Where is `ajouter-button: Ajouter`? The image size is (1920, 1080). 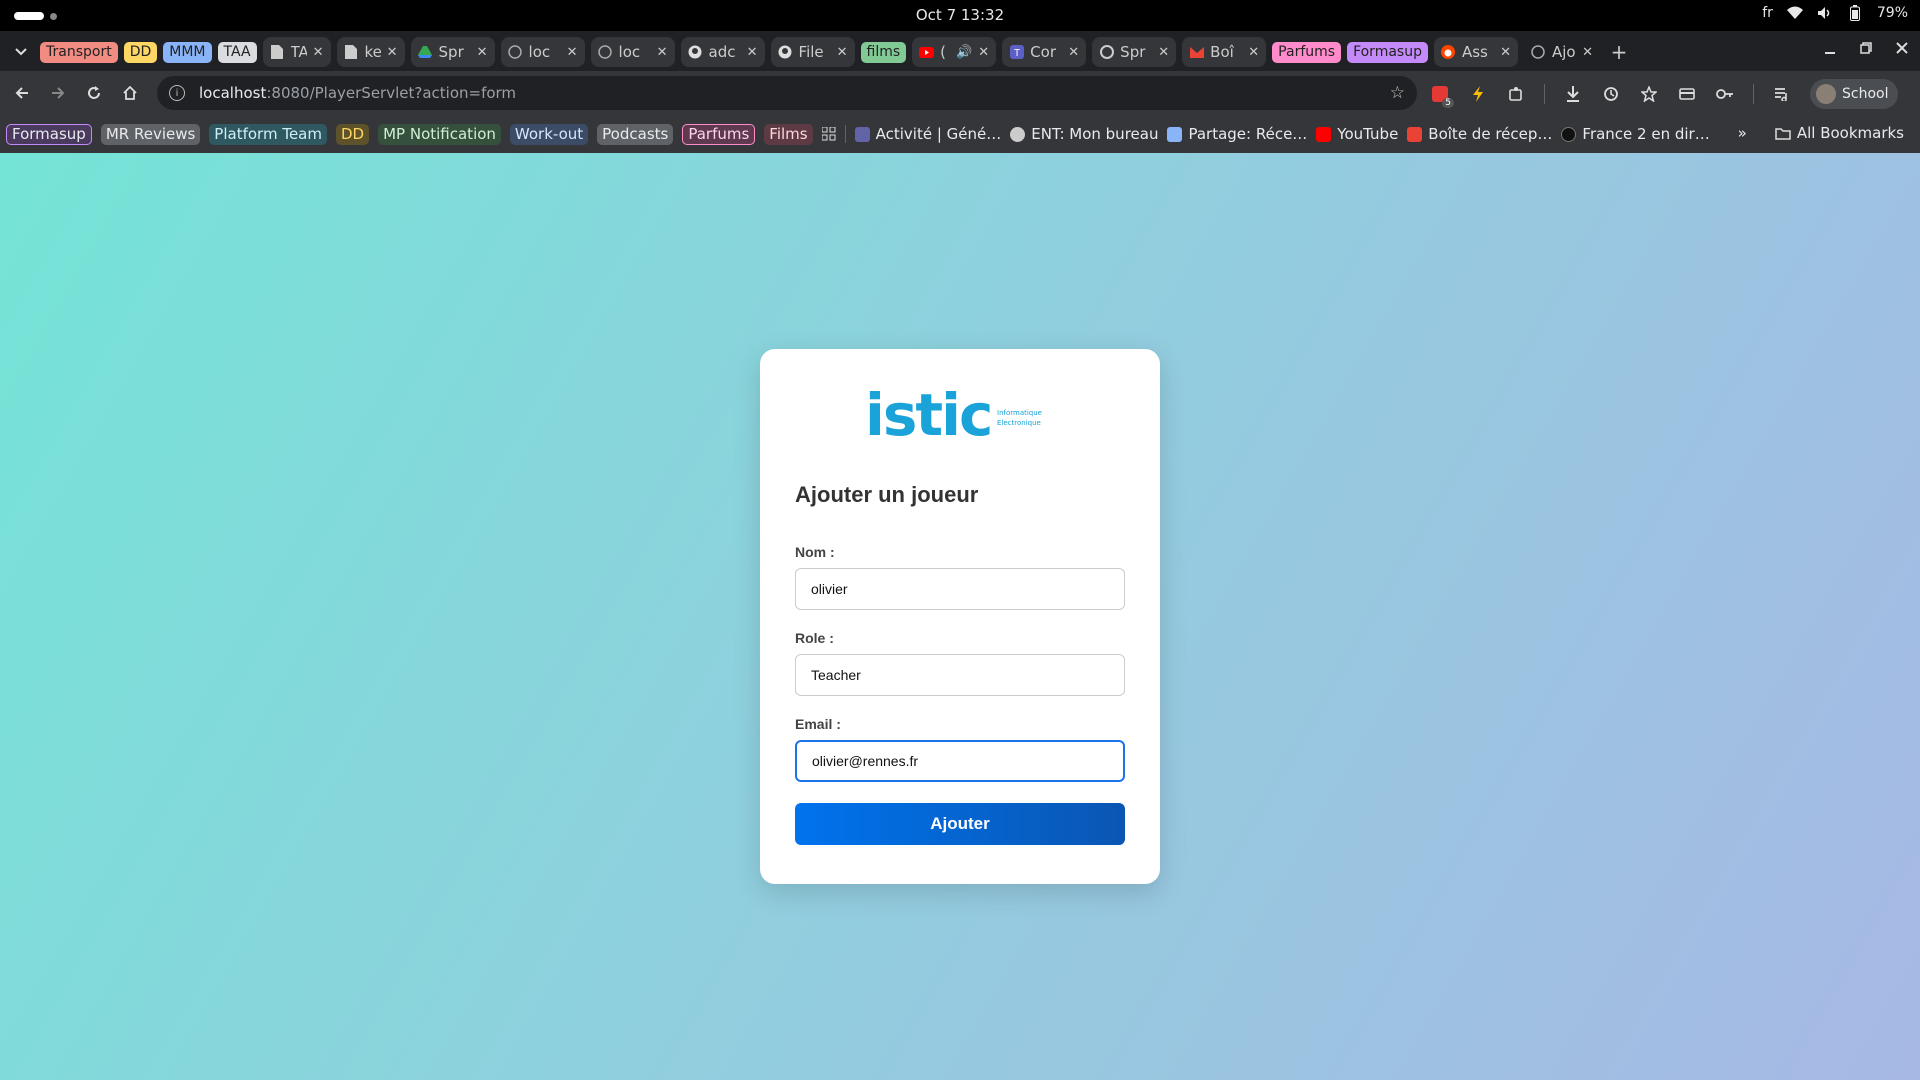 ajouter-button: Ajouter is located at coordinates (960, 824).